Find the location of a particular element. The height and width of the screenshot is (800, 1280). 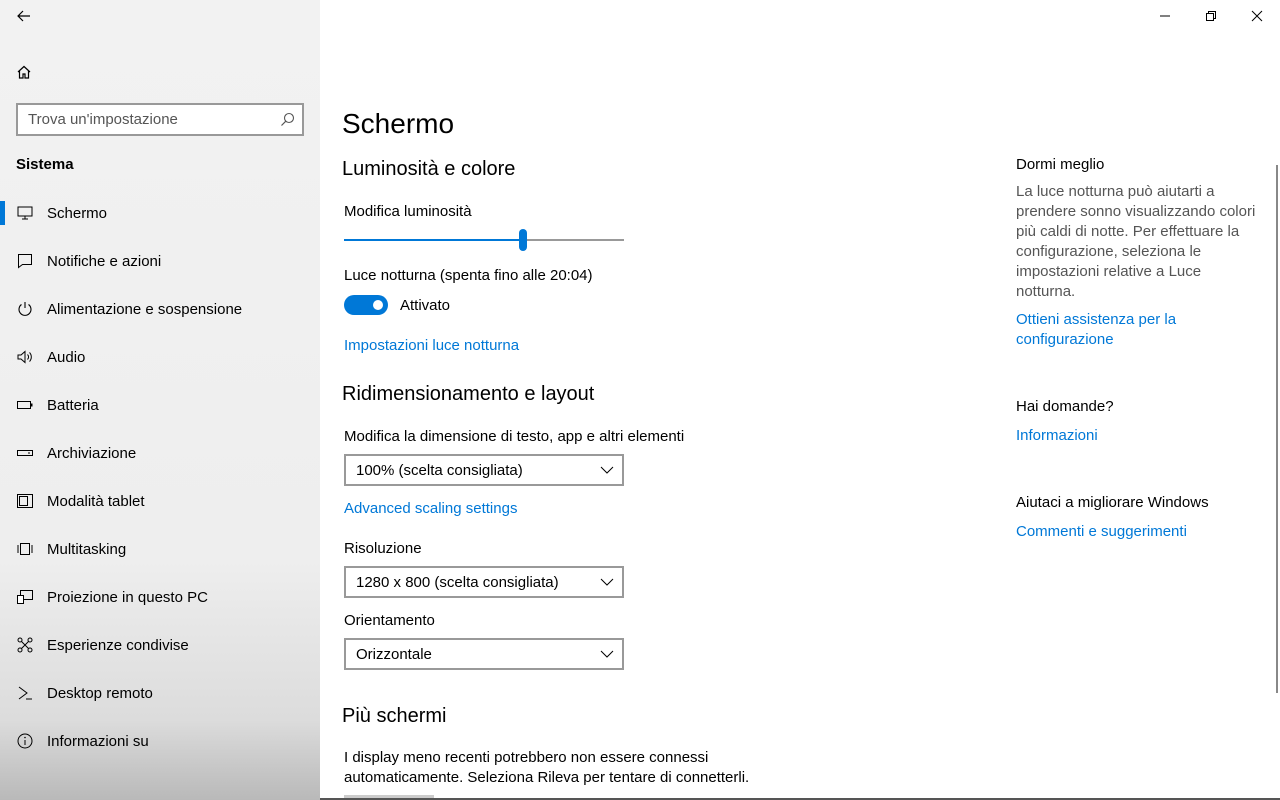

search-box is located at coordinates (160, 119).